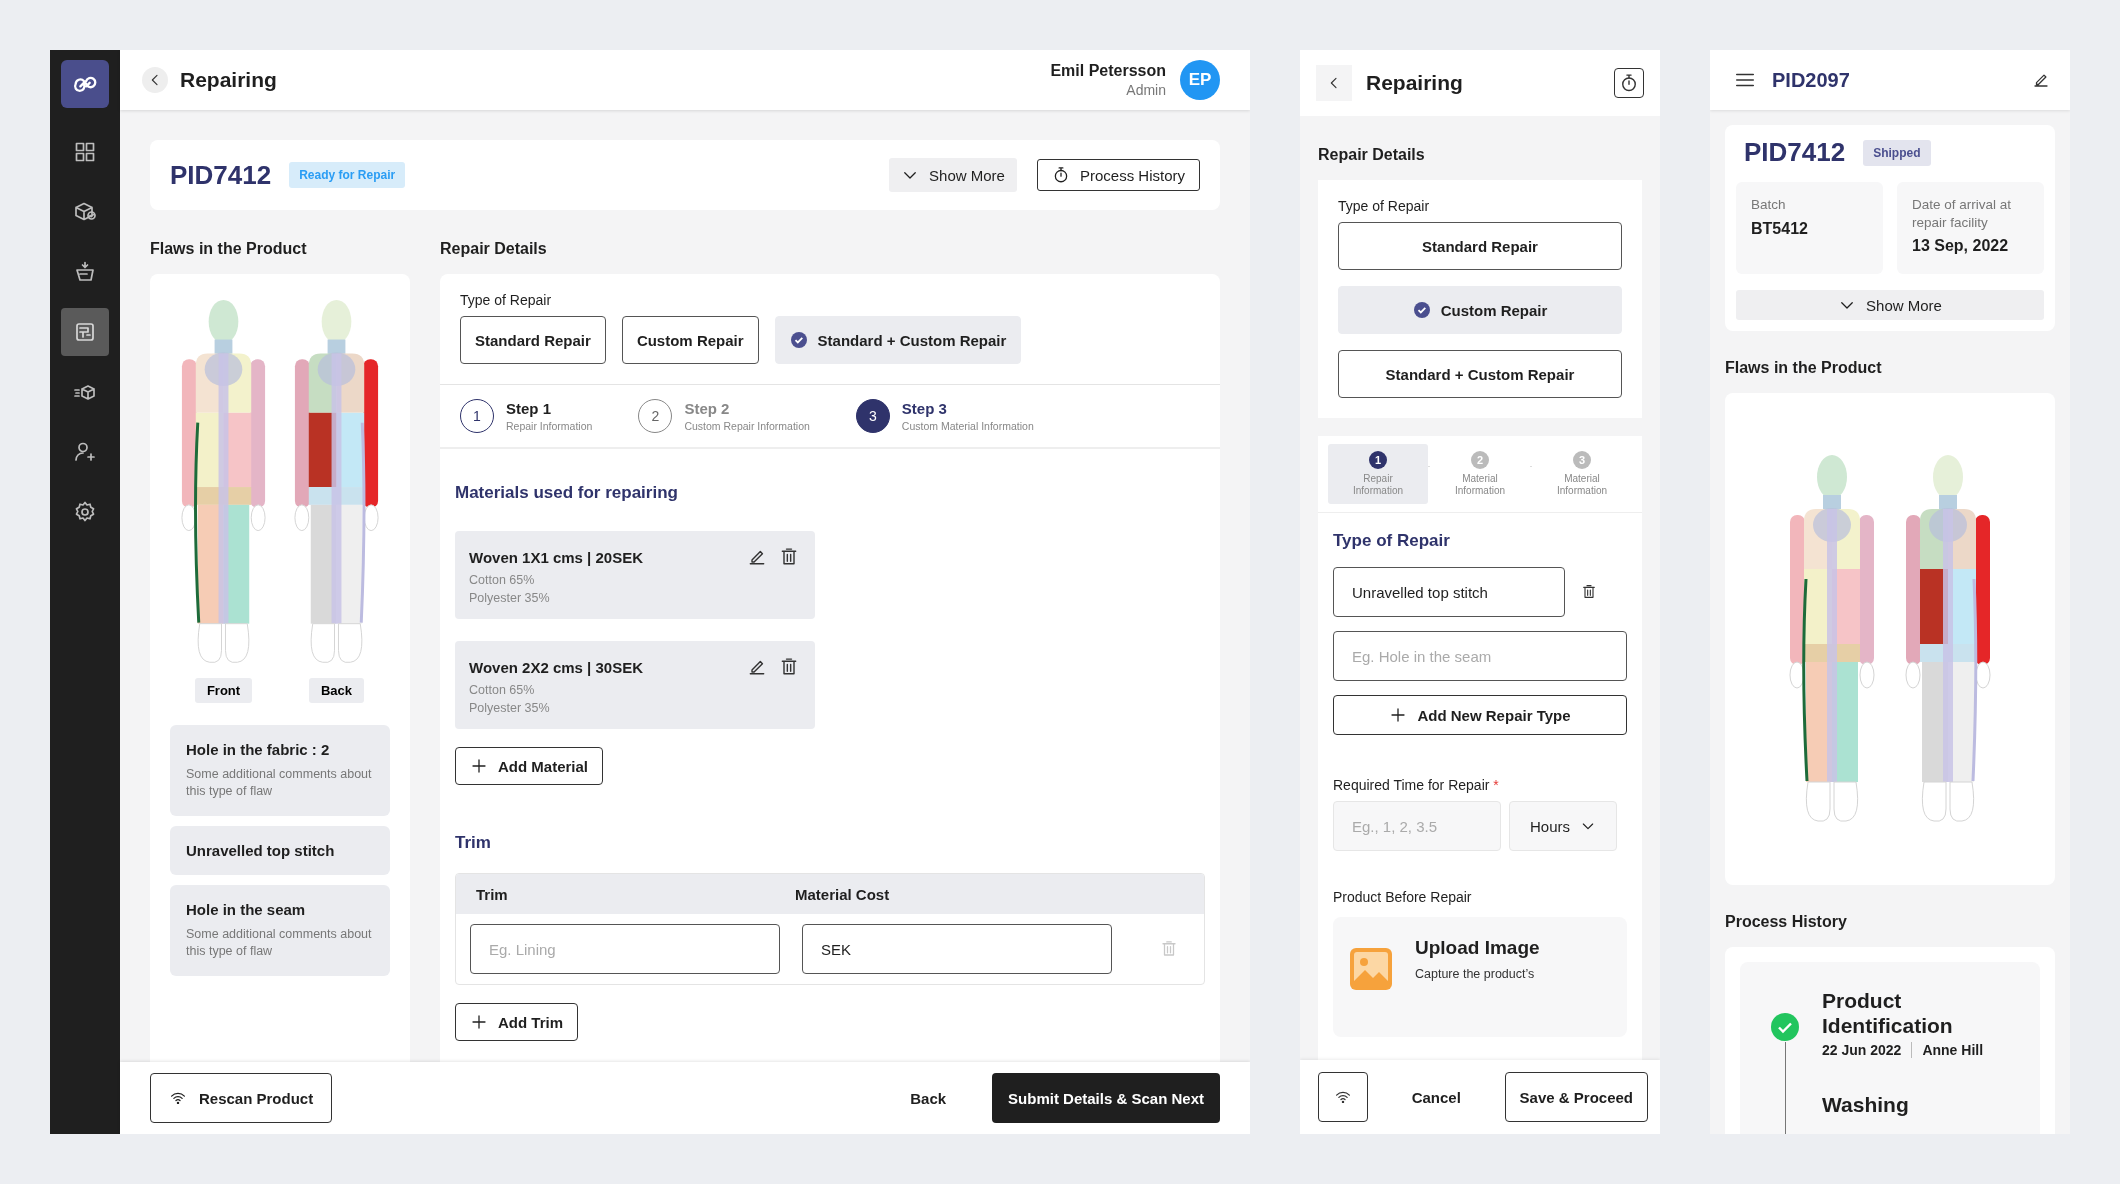 The height and width of the screenshot is (1184, 2120). What do you see at coordinates (1449, 592) in the screenshot?
I see `input-field: Unravelled top stitch` at bounding box center [1449, 592].